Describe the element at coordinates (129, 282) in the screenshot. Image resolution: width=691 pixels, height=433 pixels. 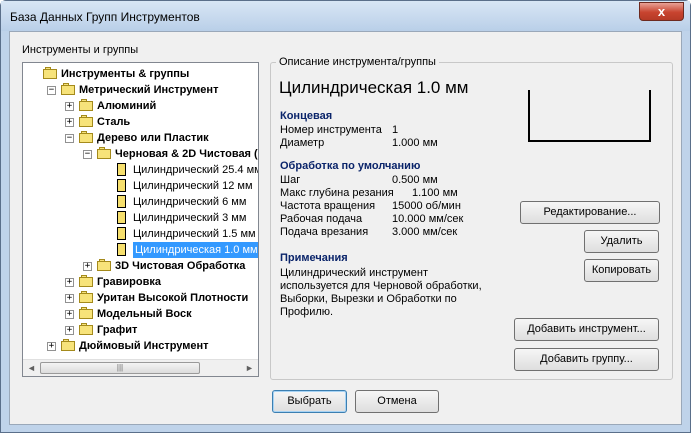
I see `tree-node-label: Гравировка` at that location.